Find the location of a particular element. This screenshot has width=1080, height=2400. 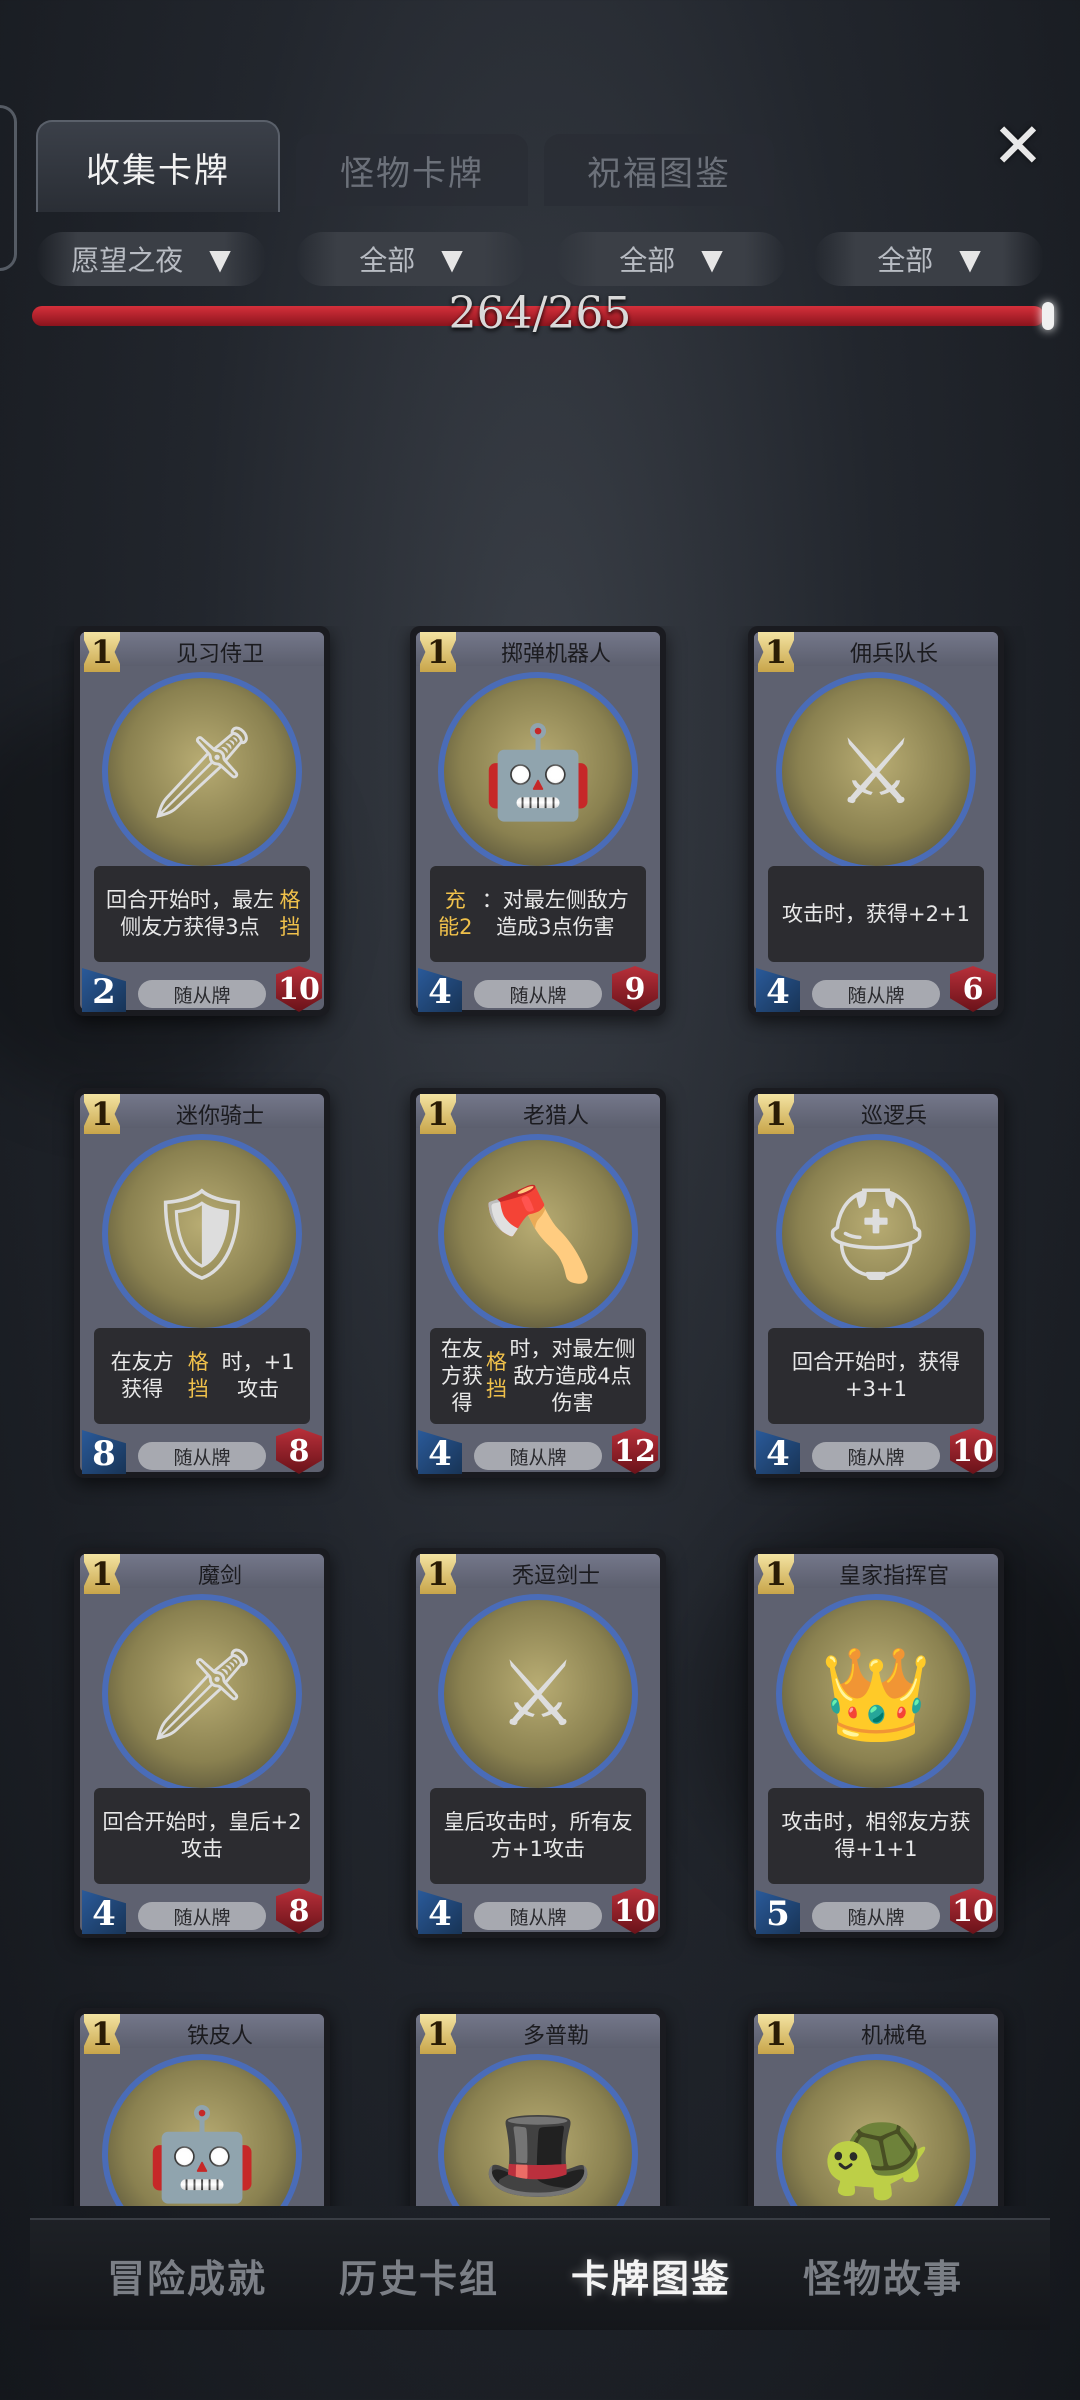

card-name: 秃逗剑士 is located at coordinates (555, 1576).